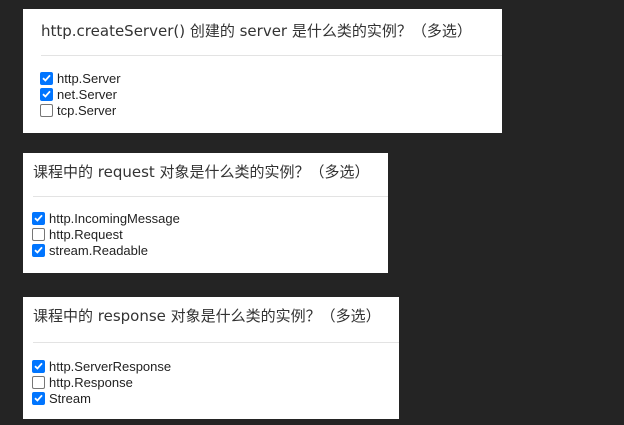 This screenshot has width=624, height=425. I want to click on option-label: http.IncomingMessage, so click(114, 218).